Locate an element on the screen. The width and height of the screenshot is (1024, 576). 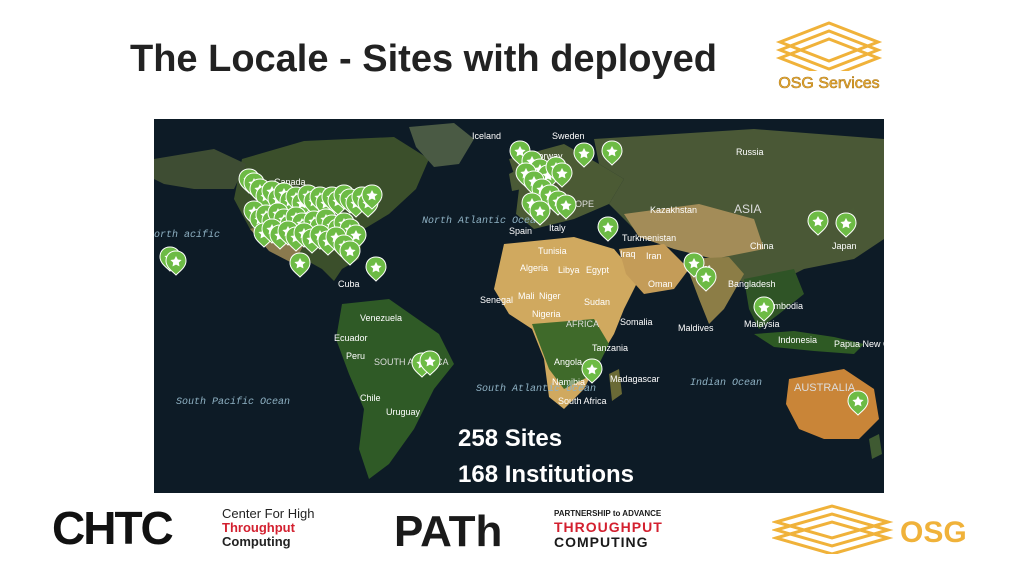
label-senegal: Senegal is located at coordinates (496, 300).